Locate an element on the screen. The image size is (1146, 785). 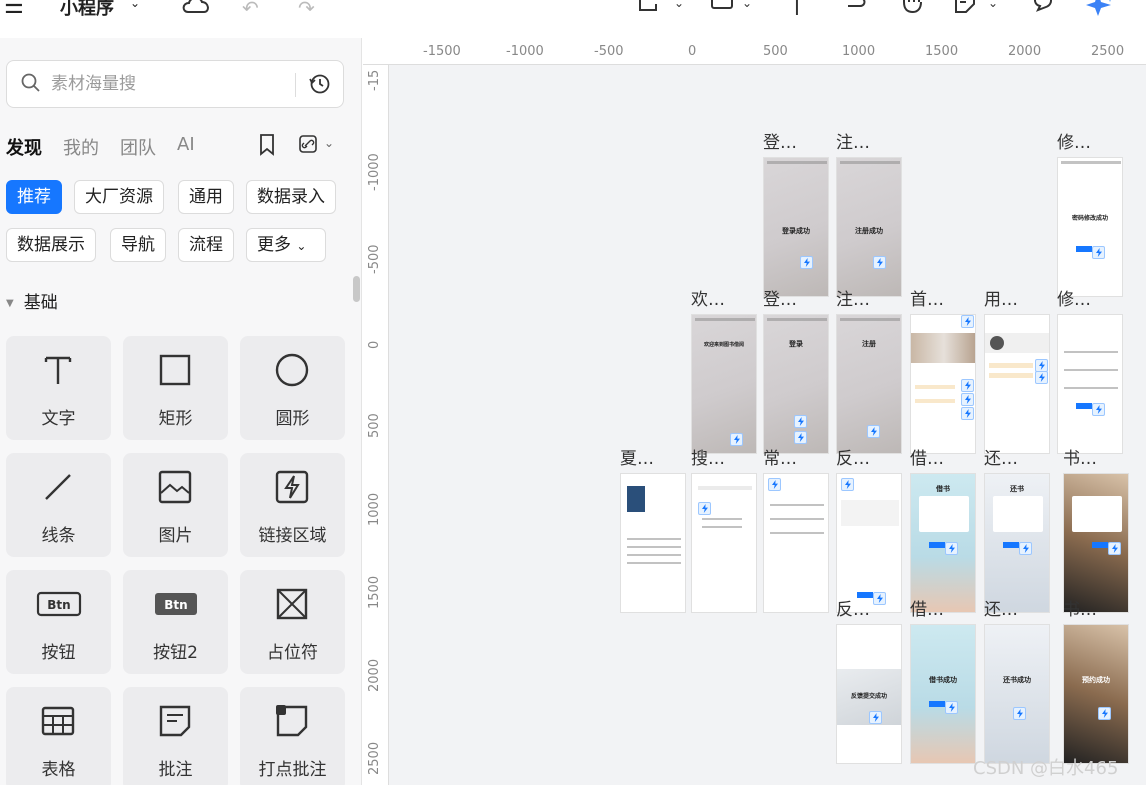
comment-icon is located at coordinates (1043, 7).